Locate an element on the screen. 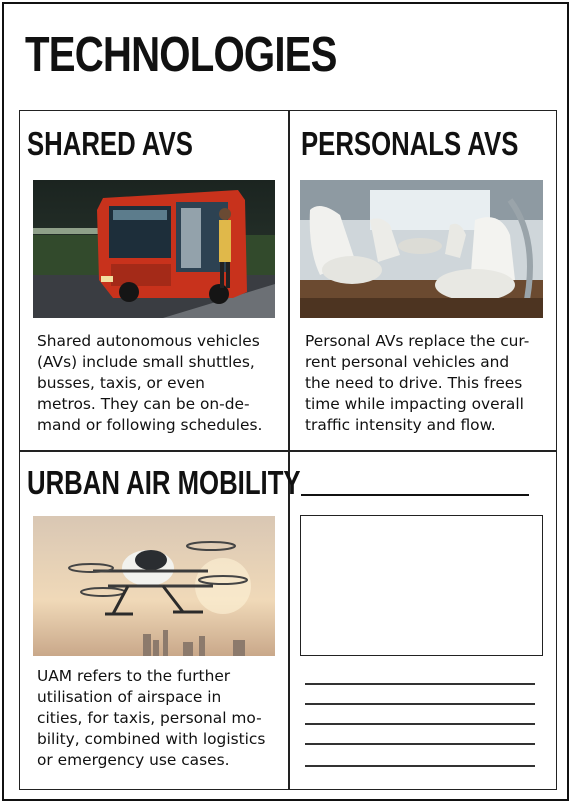 The width and height of the screenshot is (573, 805). personal-avs-title: PERSONALS AVS is located at coordinates (410, 143).